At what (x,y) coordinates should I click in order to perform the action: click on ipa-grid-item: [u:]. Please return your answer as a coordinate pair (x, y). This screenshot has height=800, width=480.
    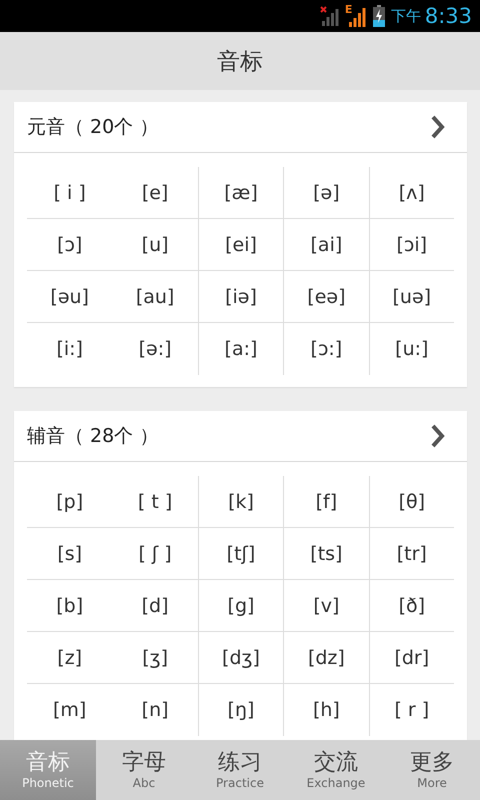
    Looking at the image, I should click on (411, 349).